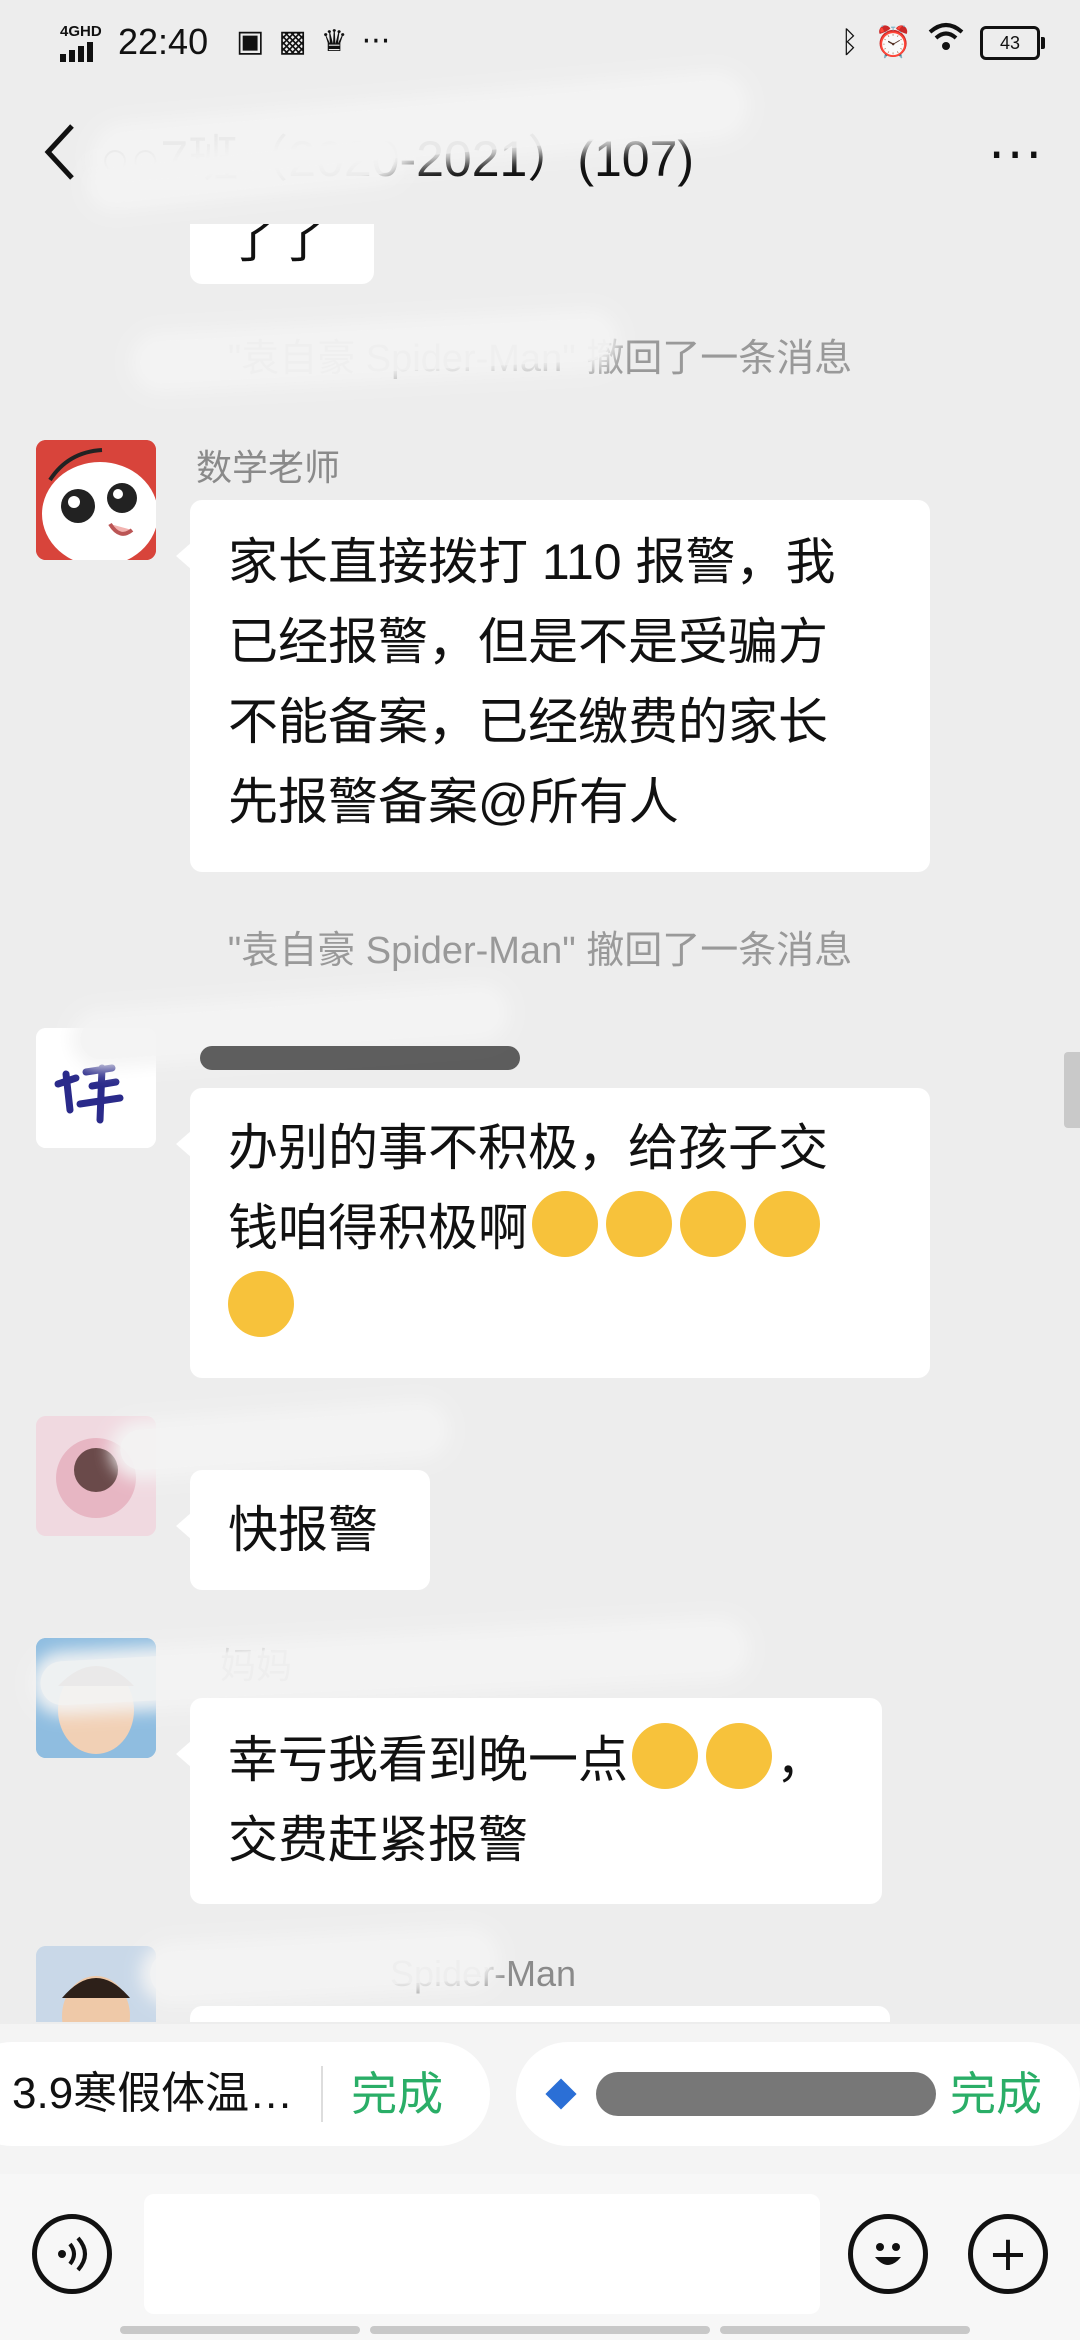 Image resolution: width=1080 pixels, height=2340 pixels. Describe the element at coordinates (540, 42) in the screenshot. I see `status-bar: 4GHD 22:40 ▣ ▩ ♛ ··· ᛒ ⏰ 43` at that location.